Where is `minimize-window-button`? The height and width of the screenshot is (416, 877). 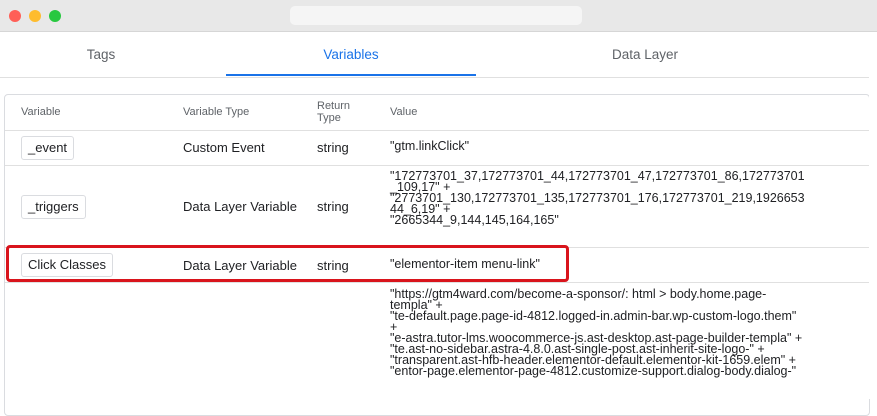 minimize-window-button is located at coordinates (35, 16).